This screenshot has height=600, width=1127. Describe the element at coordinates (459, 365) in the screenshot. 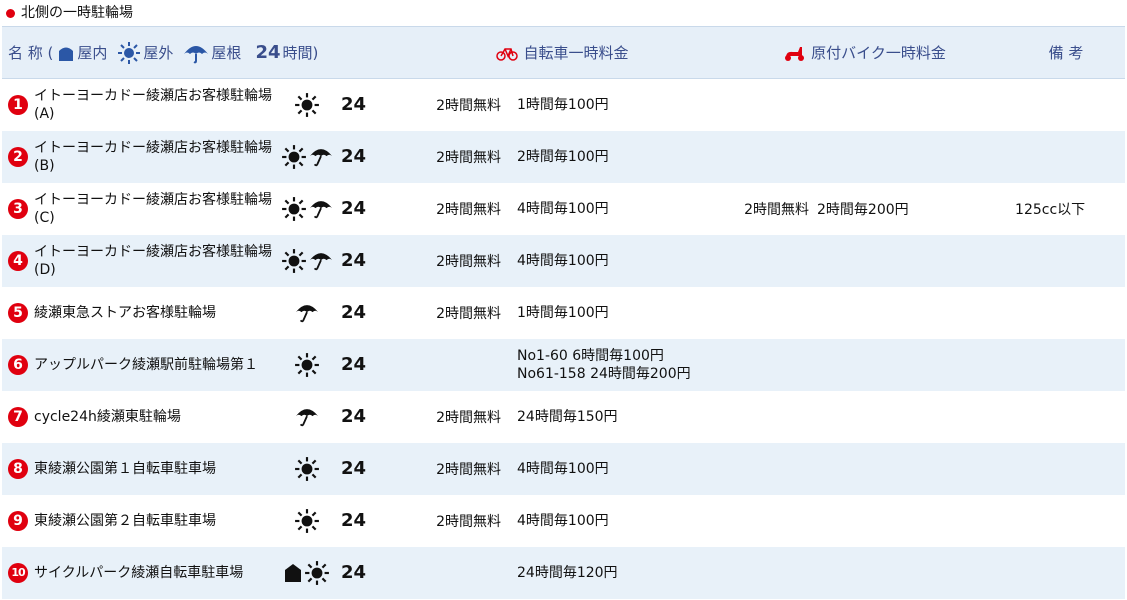

I see `bicycle-free-cell` at that location.